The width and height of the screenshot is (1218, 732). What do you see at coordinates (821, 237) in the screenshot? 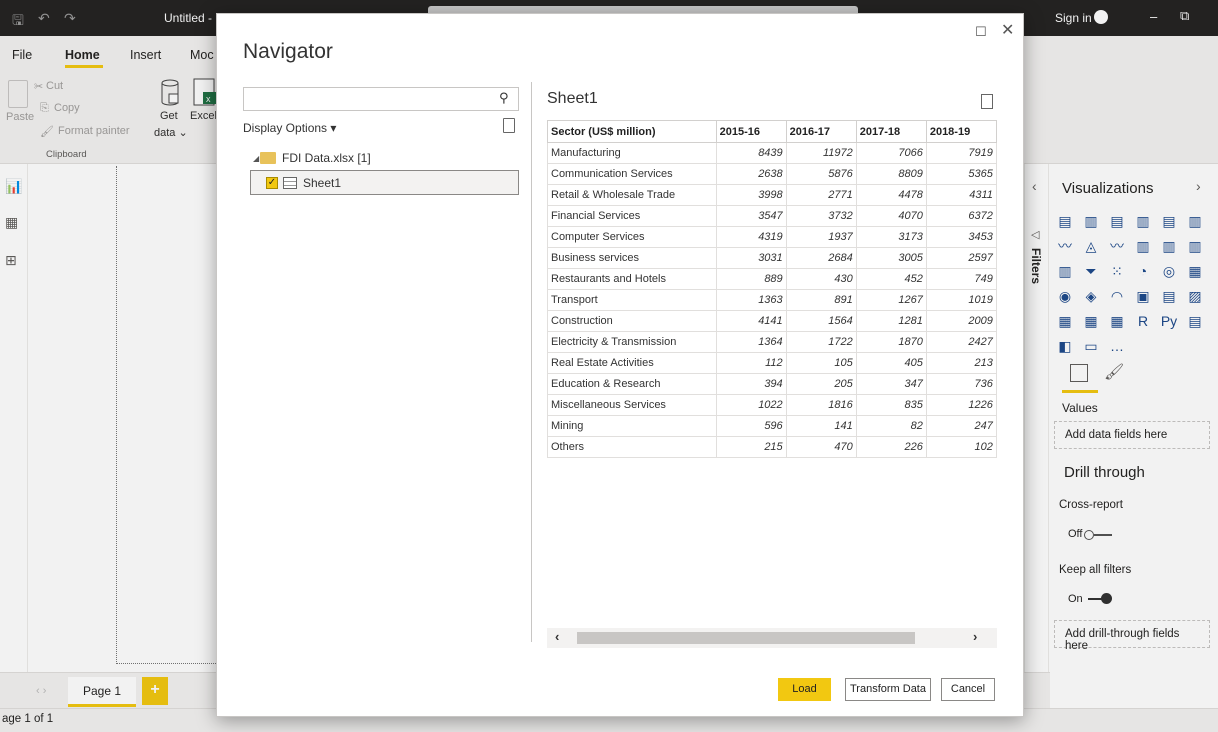
I see `value-cell: 1937` at bounding box center [821, 237].